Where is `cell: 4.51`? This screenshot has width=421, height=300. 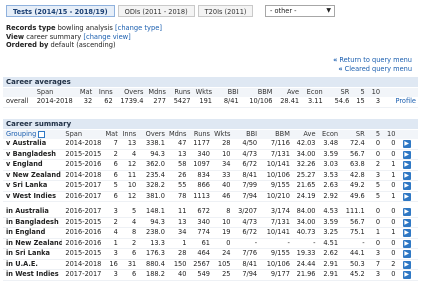
cell: 4.51 is located at coordinates (329, 243).